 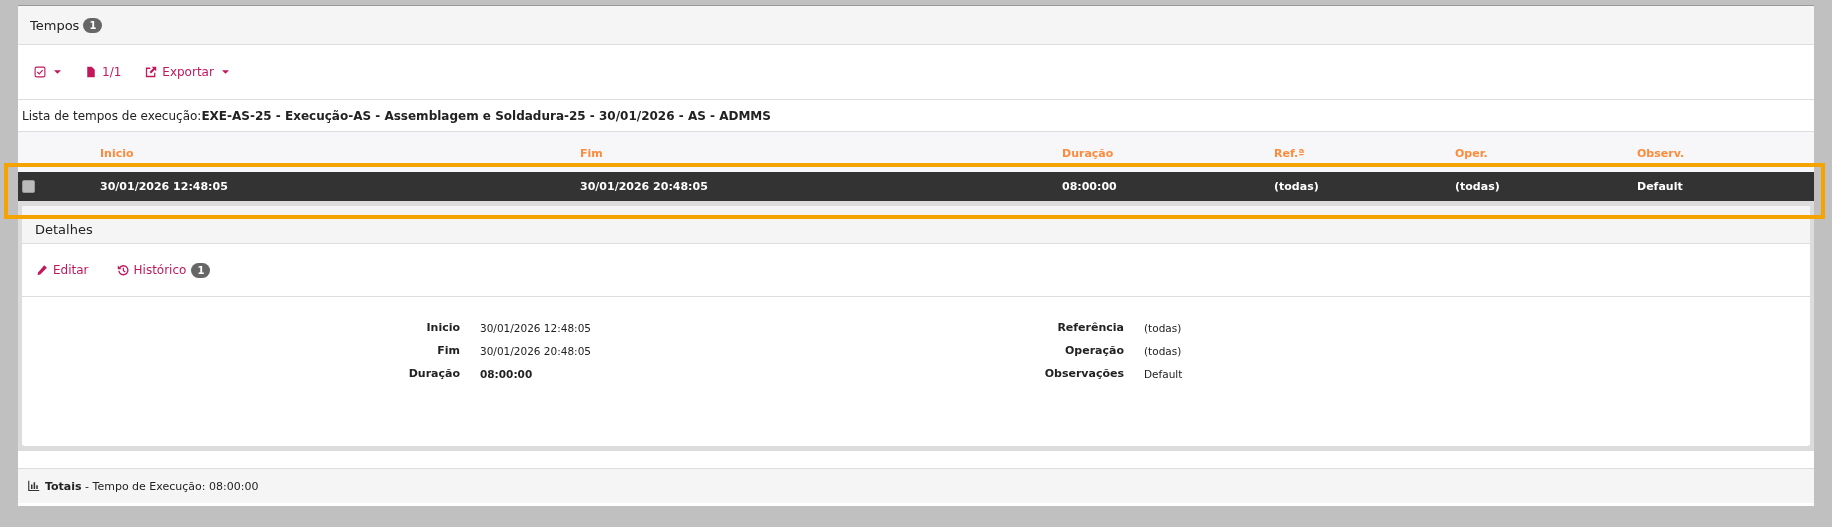 What do you see at coordinates (1289, 153) in the screenshot?
I see `column-header: Ref.ª` at bounding box center [1289, 153].